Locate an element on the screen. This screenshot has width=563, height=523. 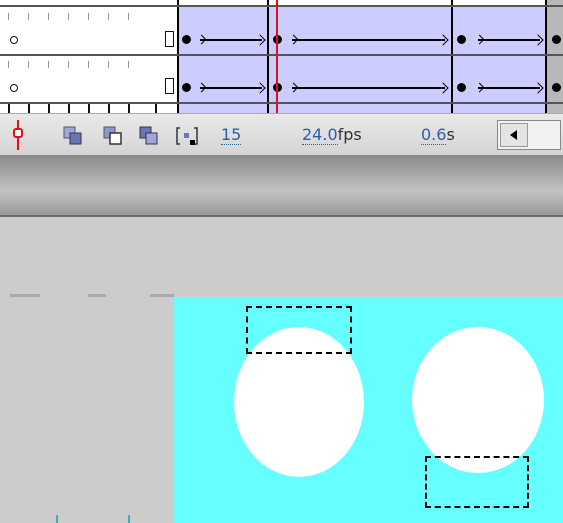
frame-rate-value: 24.0 is located at coordinates (320, 135).